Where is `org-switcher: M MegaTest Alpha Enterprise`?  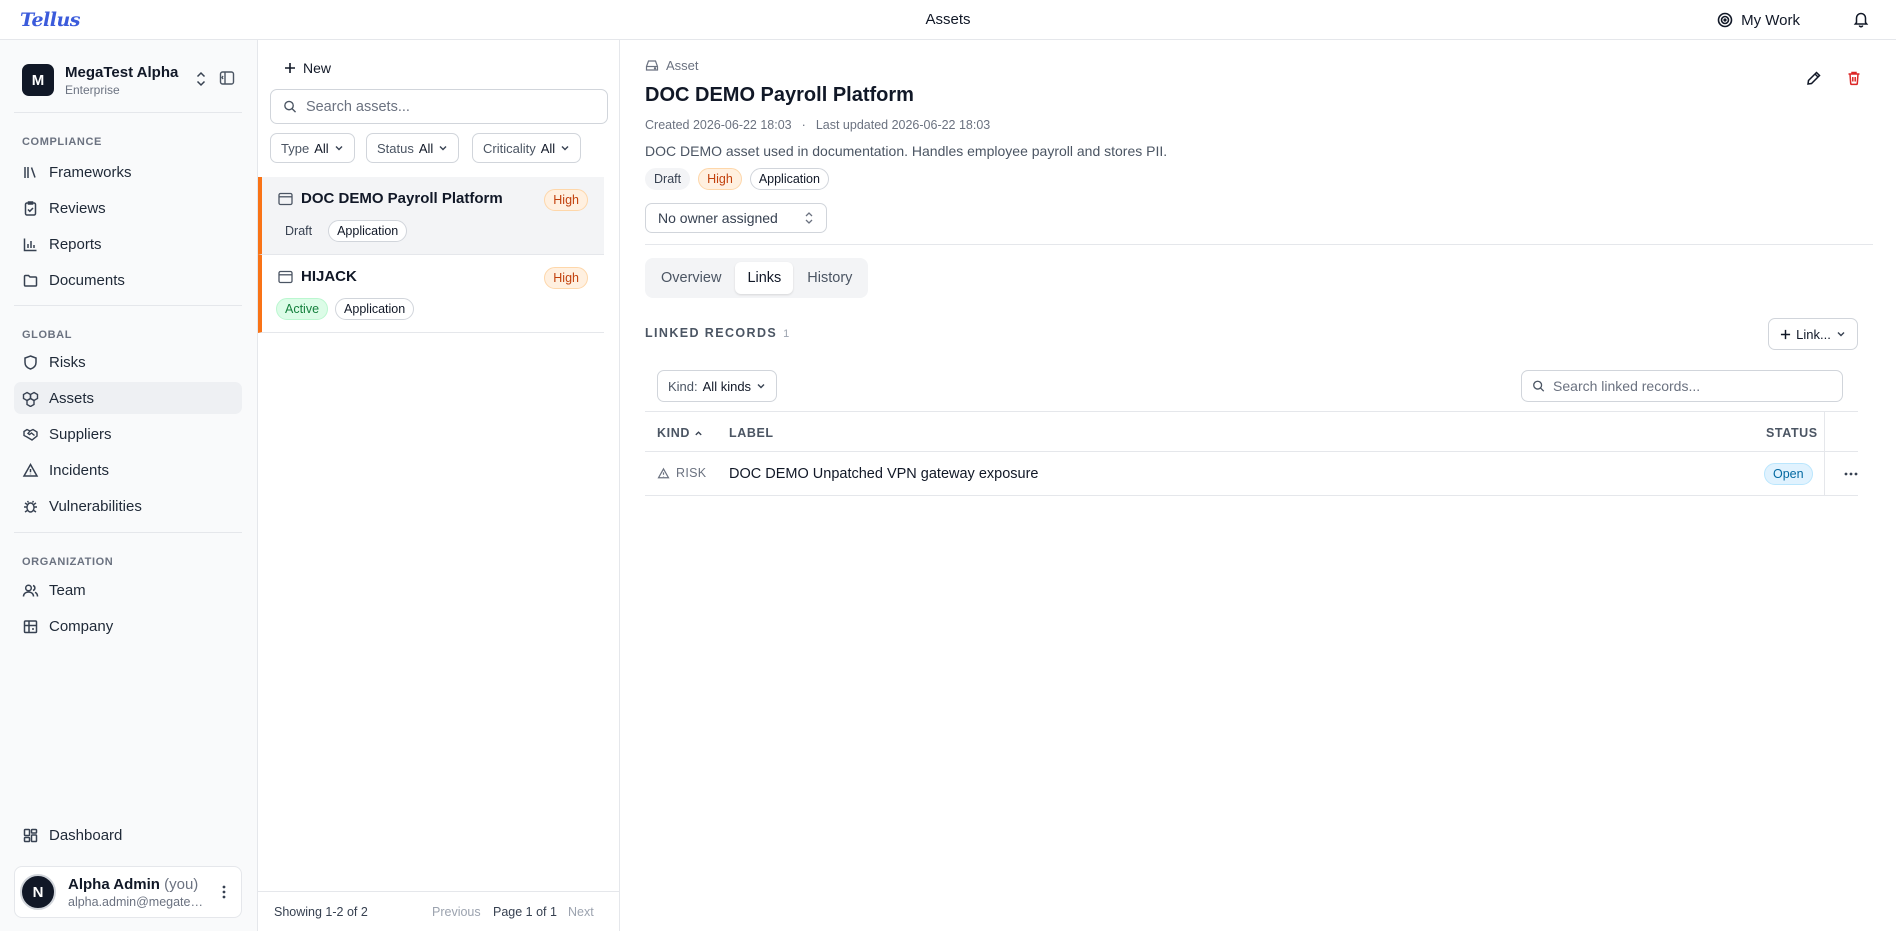 org-switcher: M MegaTest Alpha Enterprise is located at coordinates (128, 80).